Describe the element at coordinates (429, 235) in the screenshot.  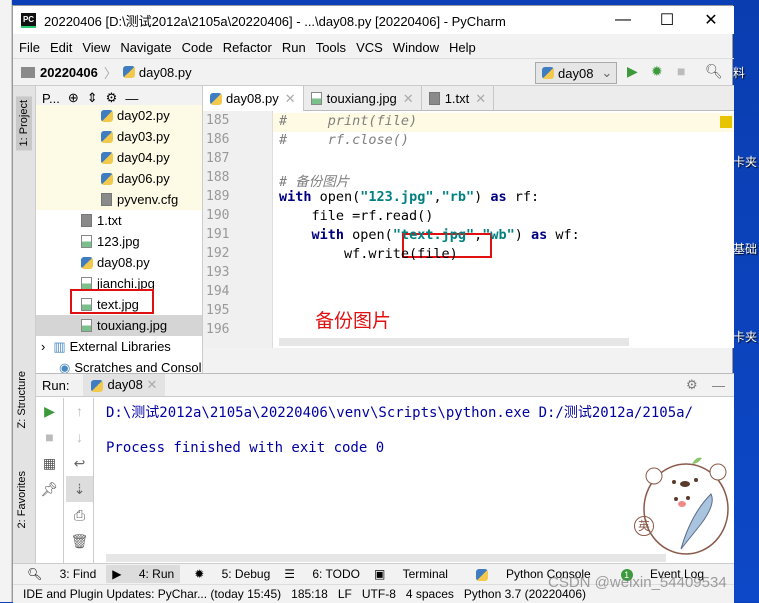
I see `code-line: with open("text.jpg","wb") as wf:` at that location.